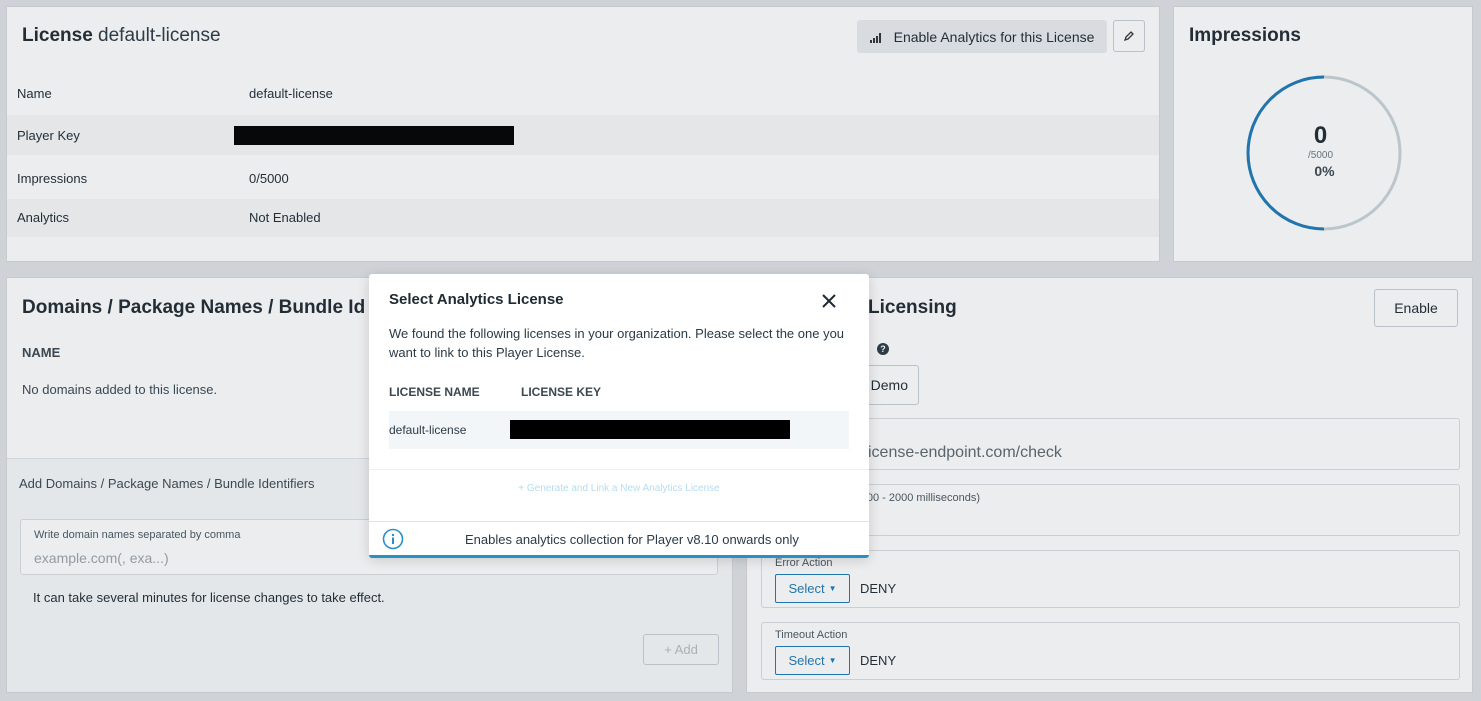 The width and height of the screenshot is (1481, 701). Describe the element at coordinates (561, 392) in the screenshot. I see `col-license-key: LICENSE KEY` at that location.